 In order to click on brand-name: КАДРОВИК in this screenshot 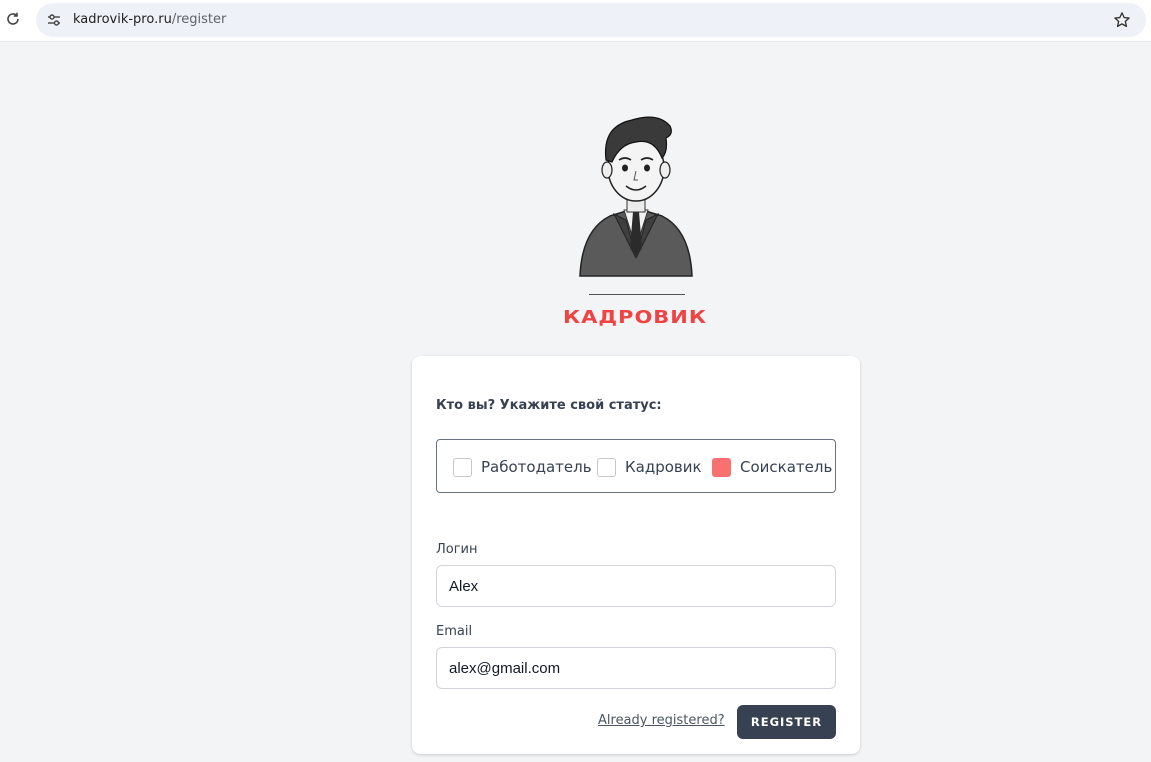, I will do `click(635, 317)`.